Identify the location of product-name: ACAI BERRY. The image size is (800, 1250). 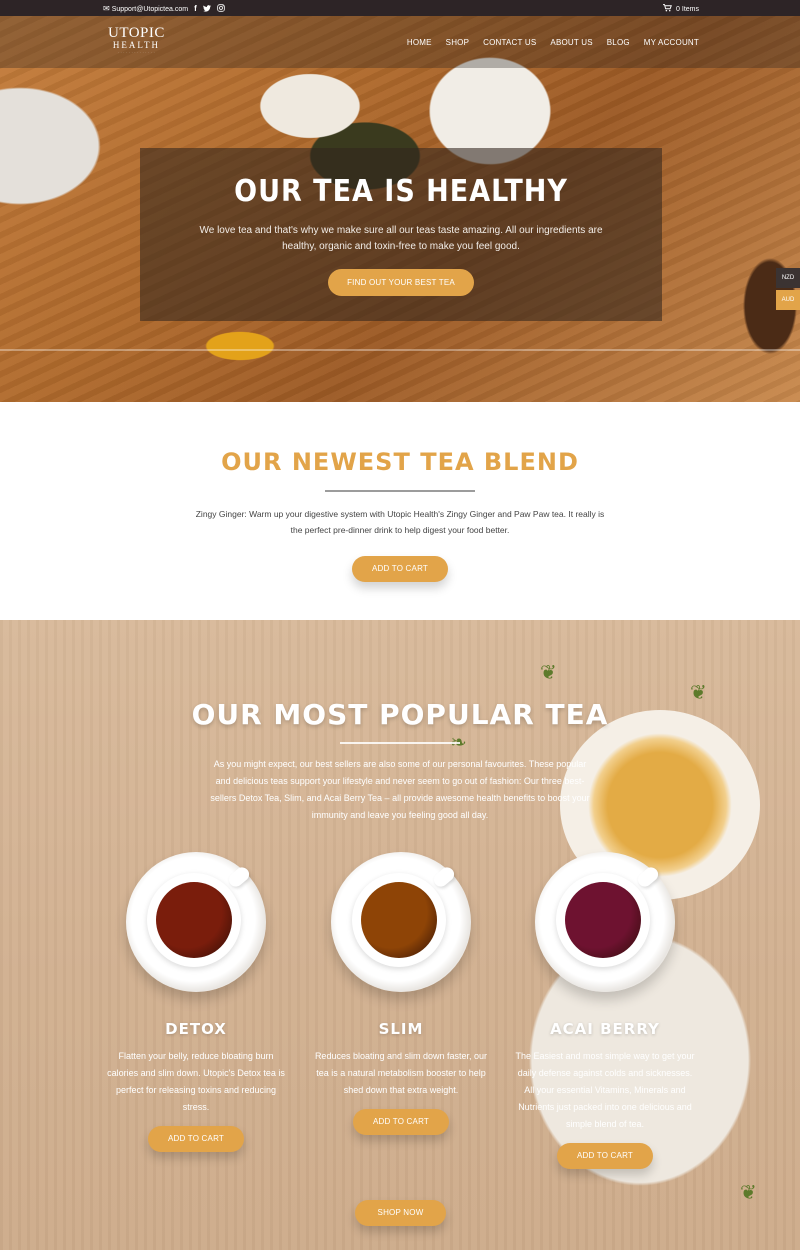
(605, 1029).